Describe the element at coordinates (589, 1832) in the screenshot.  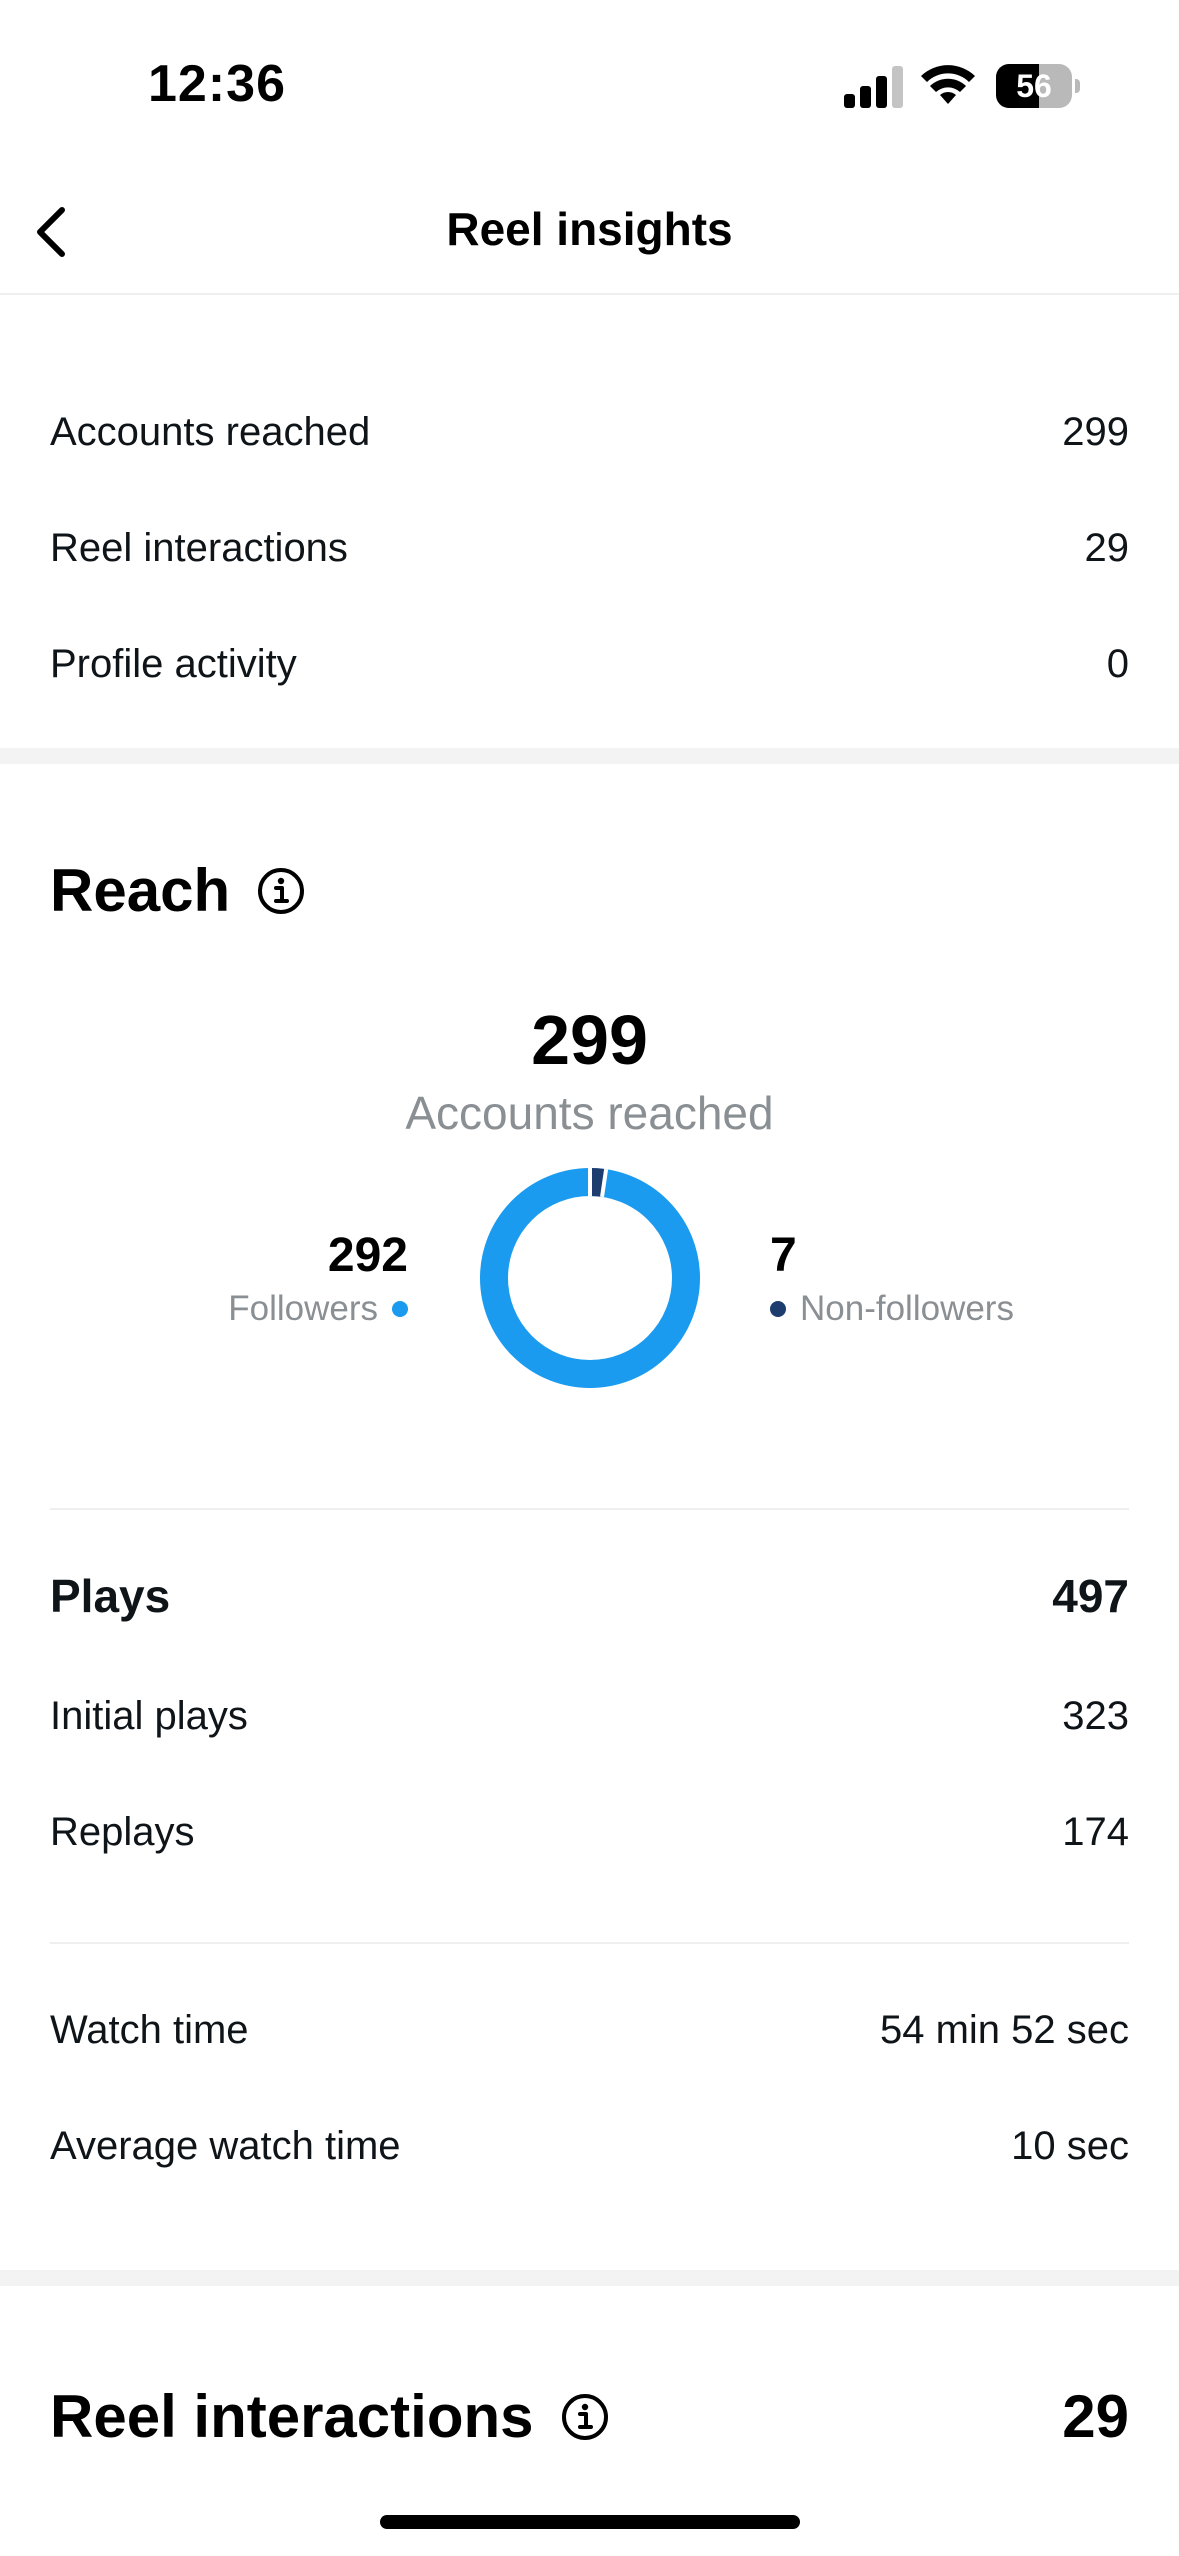
I see `plays-row-replays: Replays 174` at that location.